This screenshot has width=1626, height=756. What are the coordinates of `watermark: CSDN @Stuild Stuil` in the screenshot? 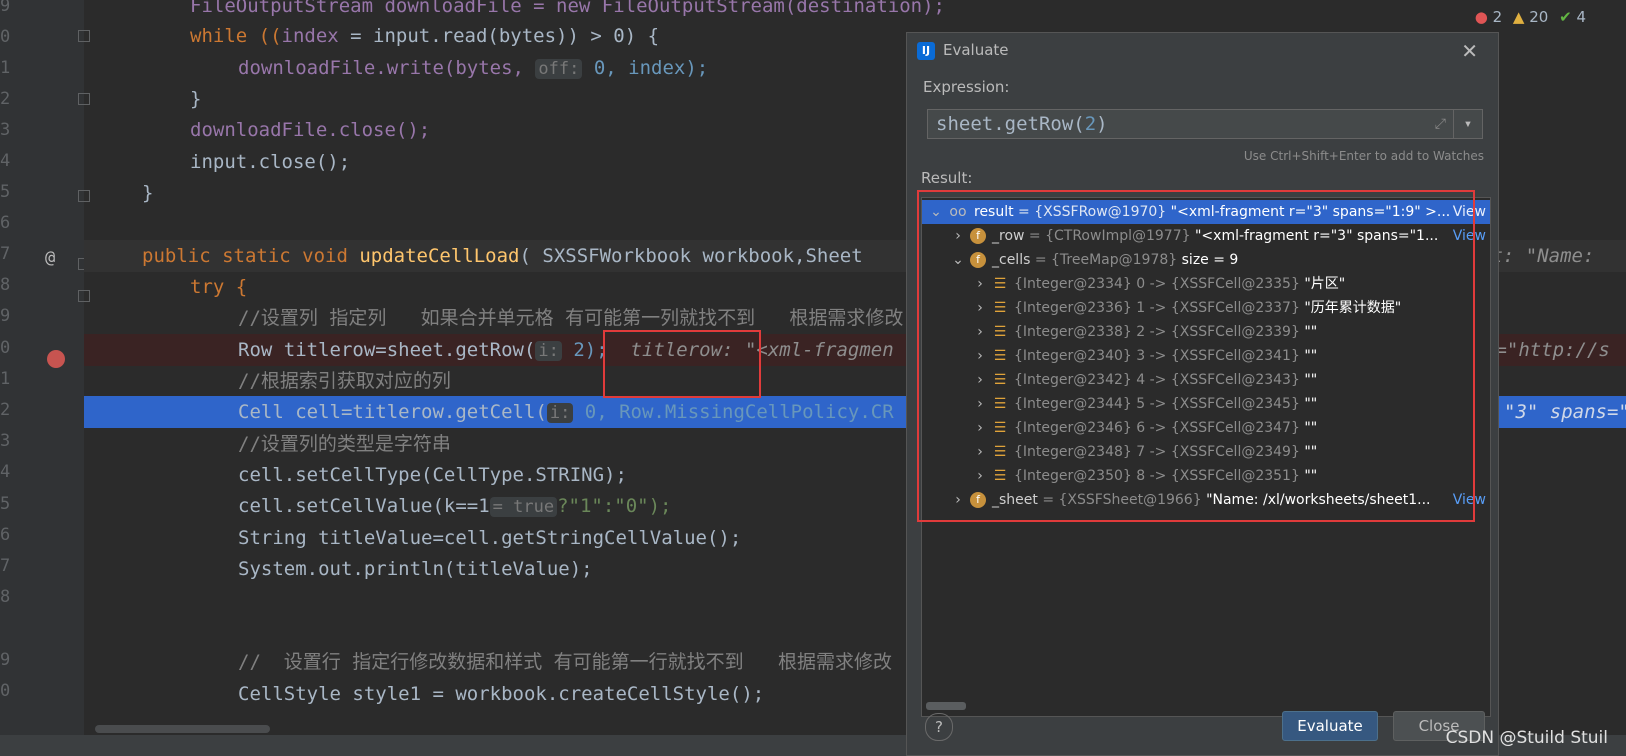 It's located at (1526, 738).